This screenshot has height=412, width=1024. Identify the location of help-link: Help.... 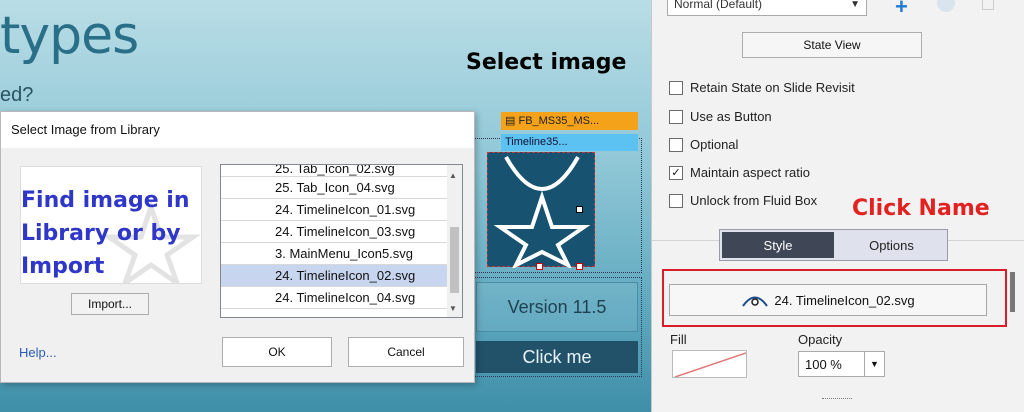
(38, 352).